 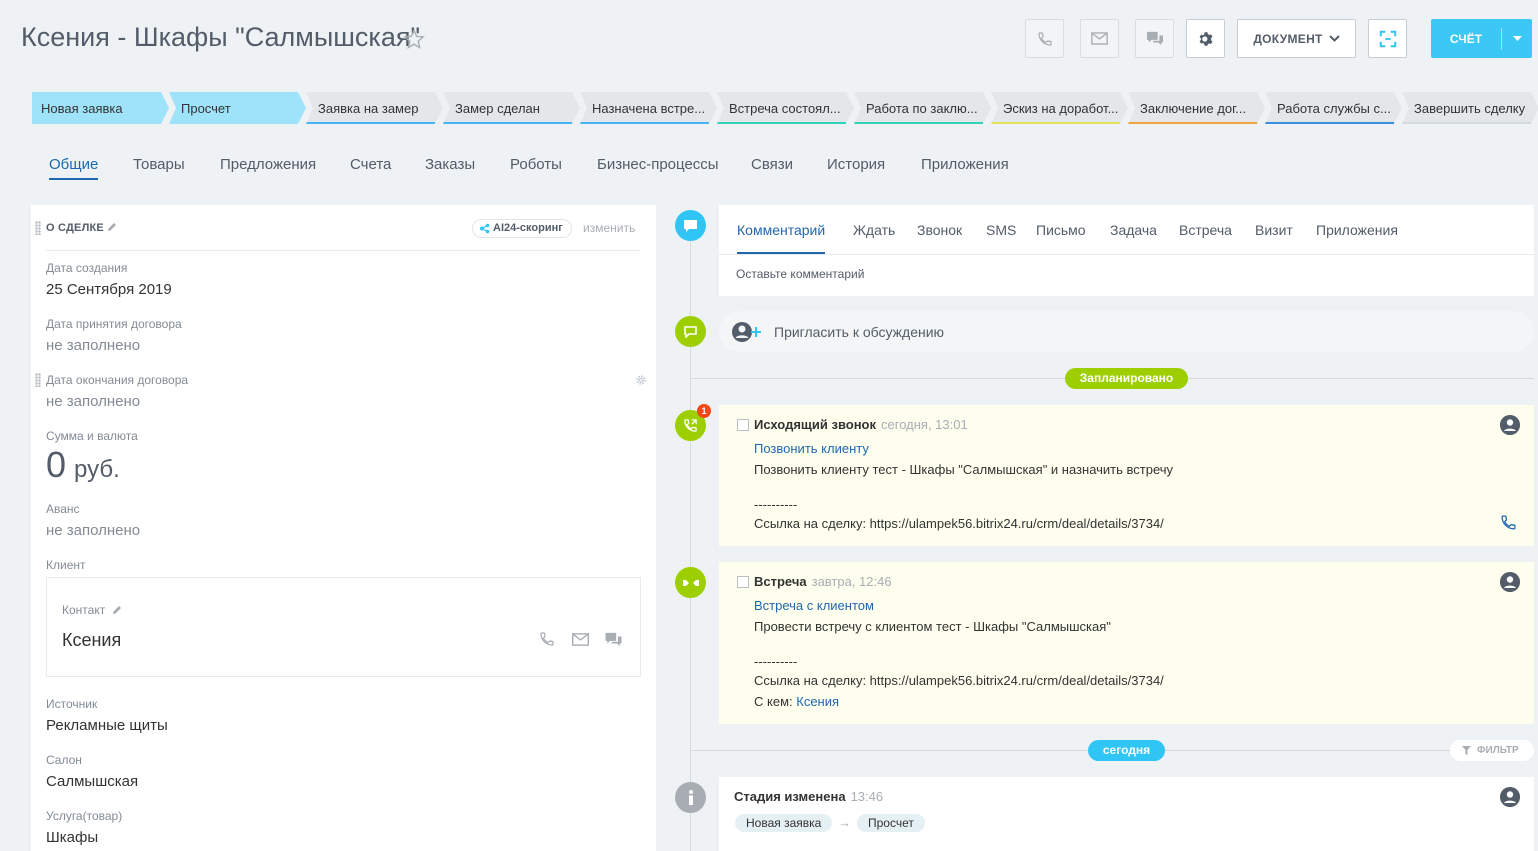 I want to click on comment-tab-1: Комментарий, so click(x=781, y=238).